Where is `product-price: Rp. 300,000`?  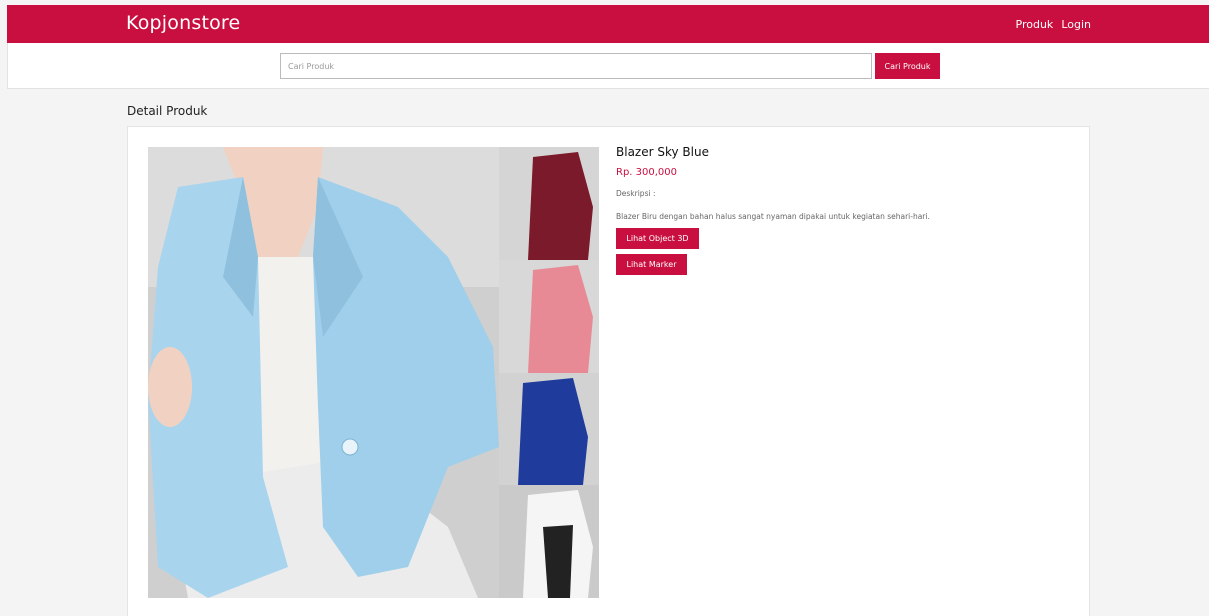 product-price: Rp. 300,000 is located at coordinates (647, 172).